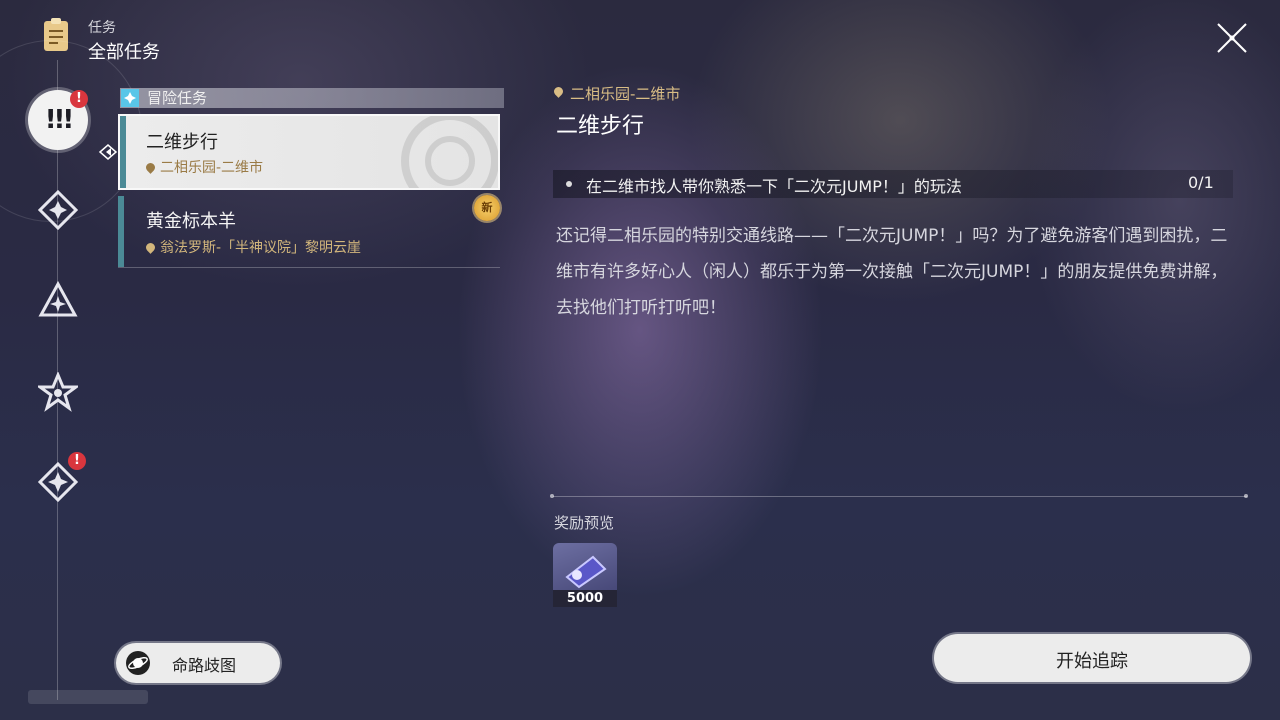 Image resolution: width=1280 pixels, height=720 pixels. I want to click on diamond-star-icon, so click(58, 210).